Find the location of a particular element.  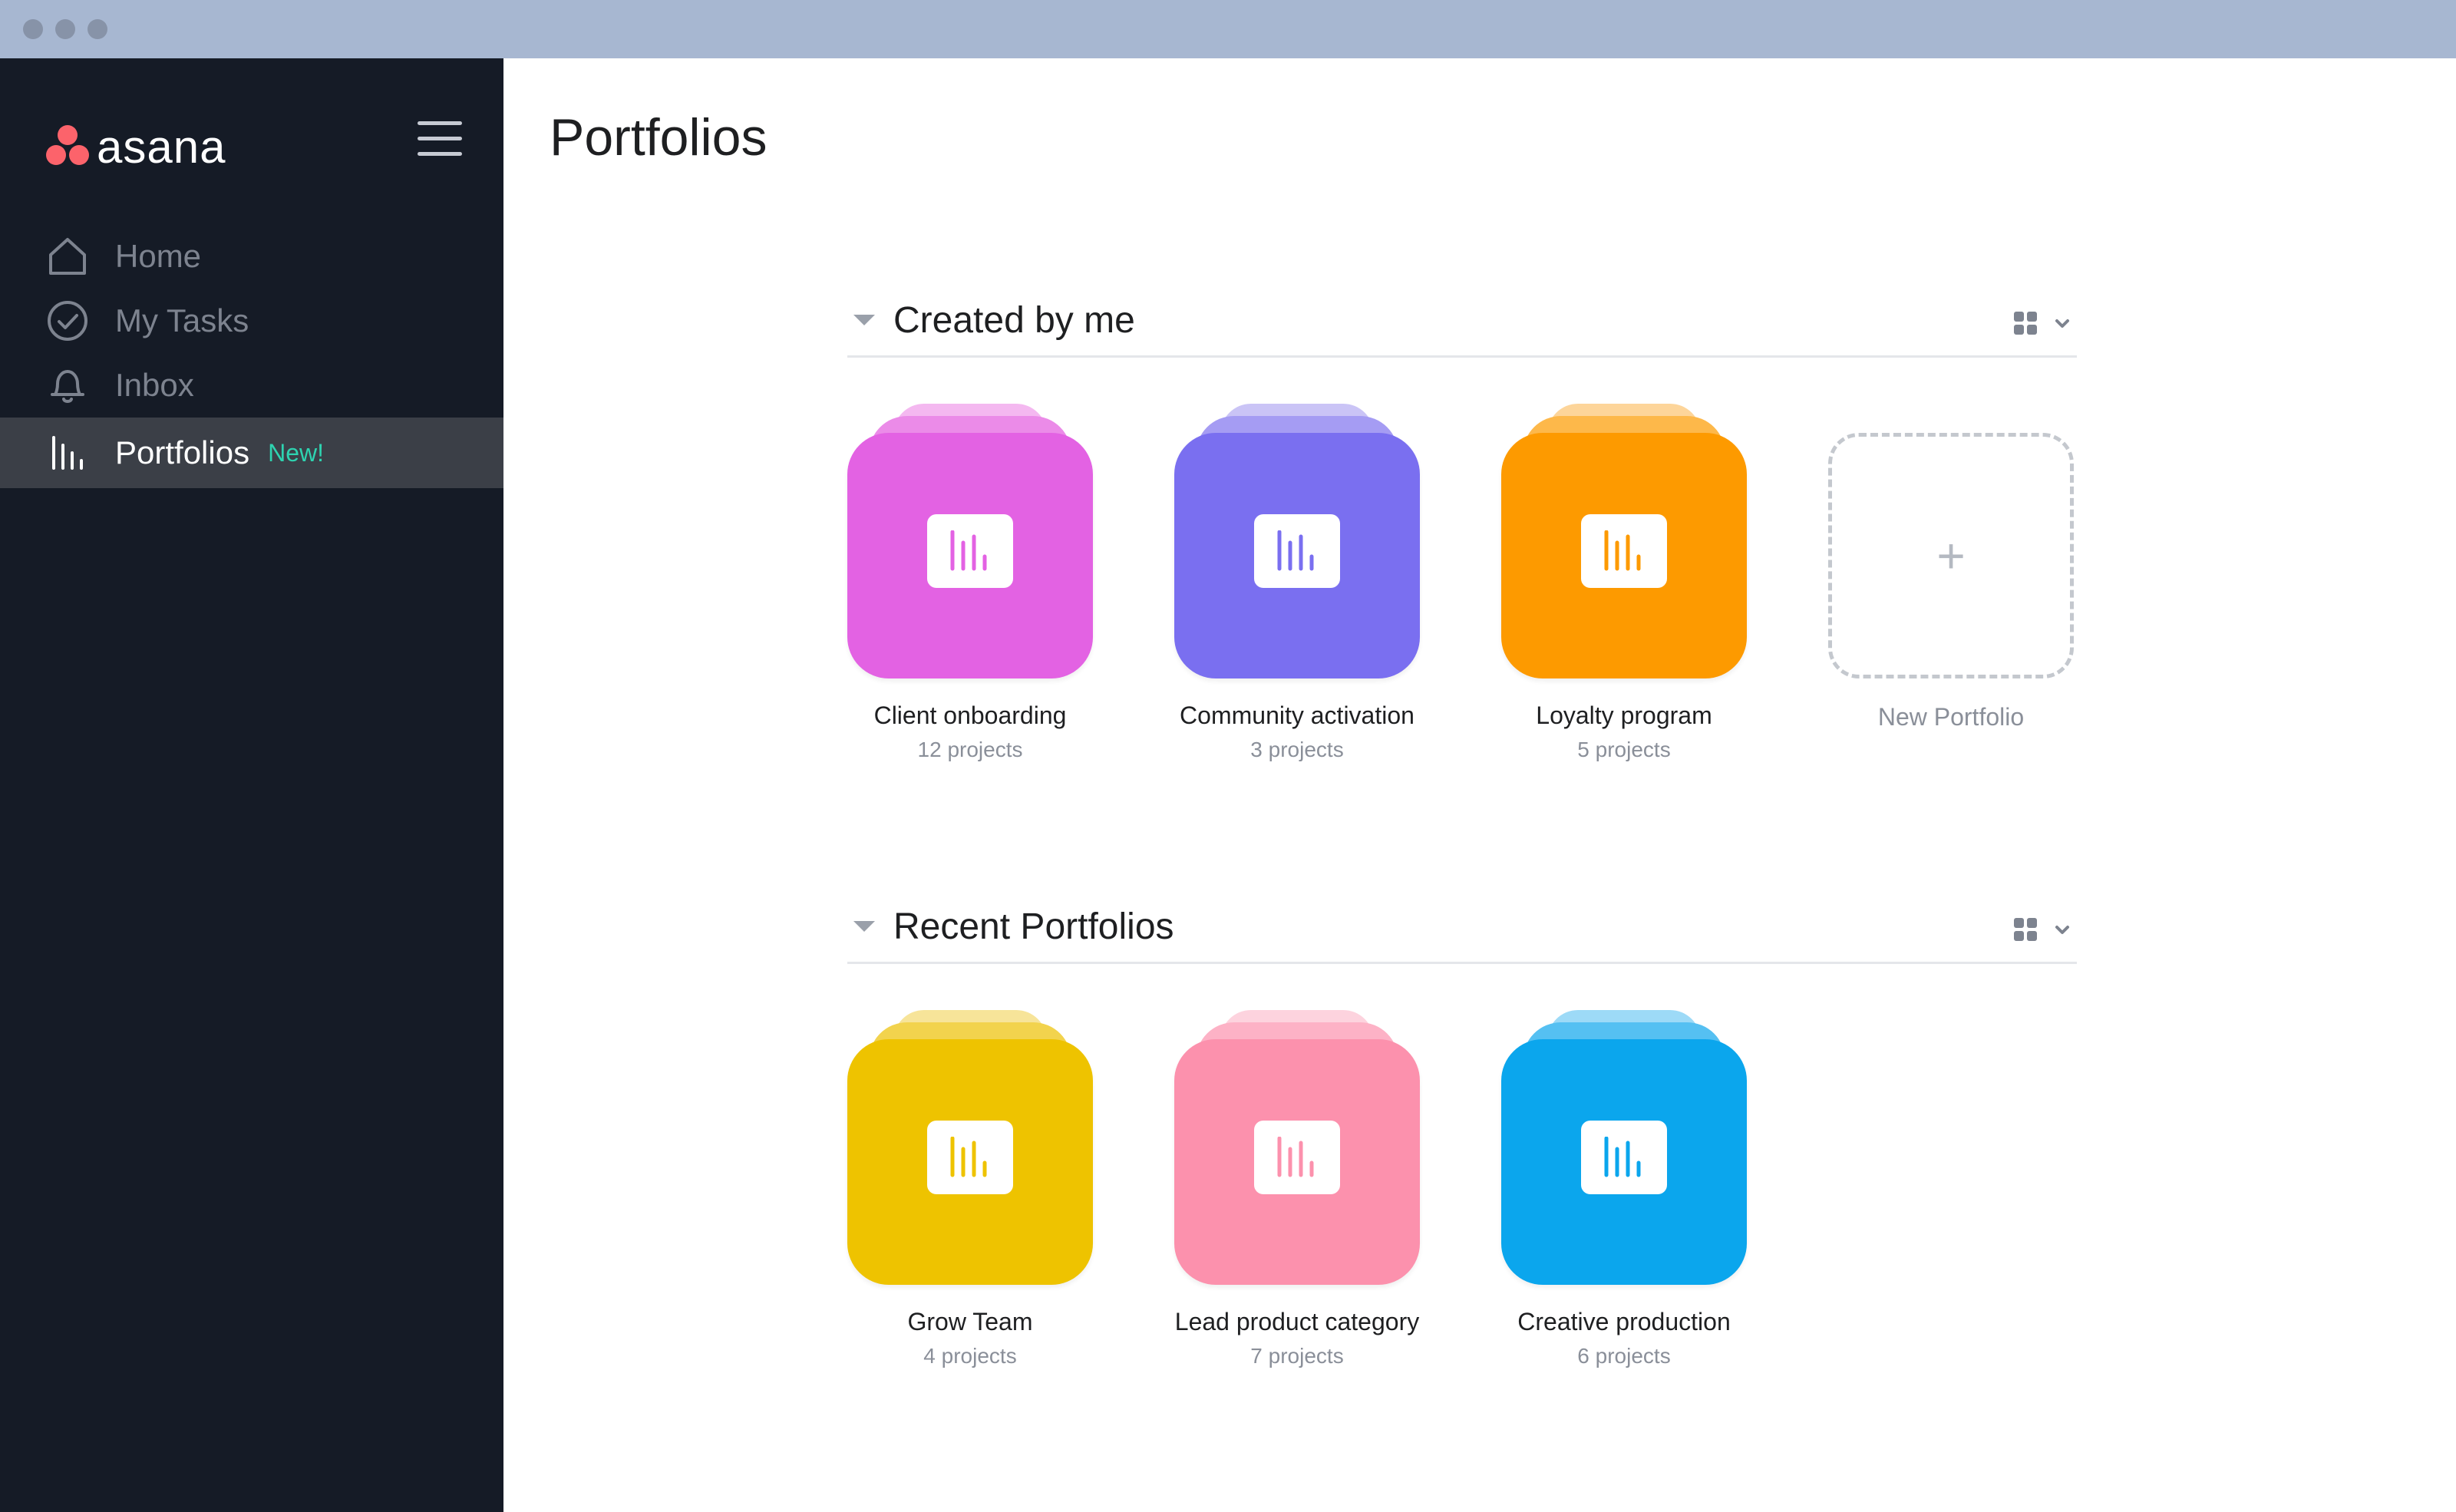

window-maximize-button is located at coordinates (97, 29).